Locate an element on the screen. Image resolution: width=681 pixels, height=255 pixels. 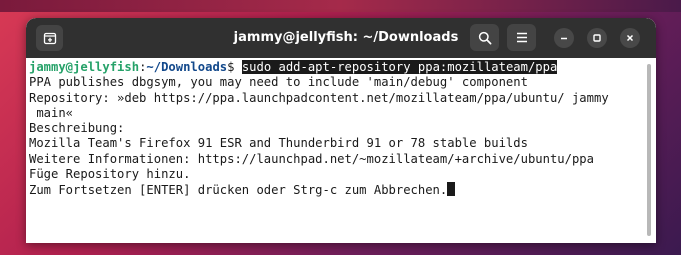
search-icon is located at coordinates (484, 37).